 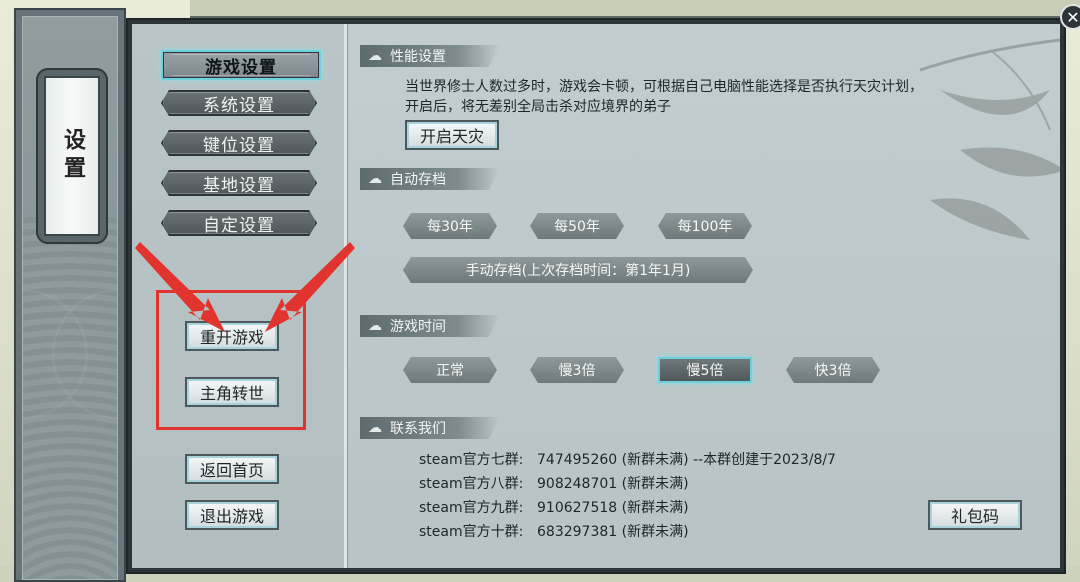 What do you see at coordinates (613, 484) in the screenshot?
I see `contact-group-info: 908248701 (新群未满)` at bounding box center [613, 484].